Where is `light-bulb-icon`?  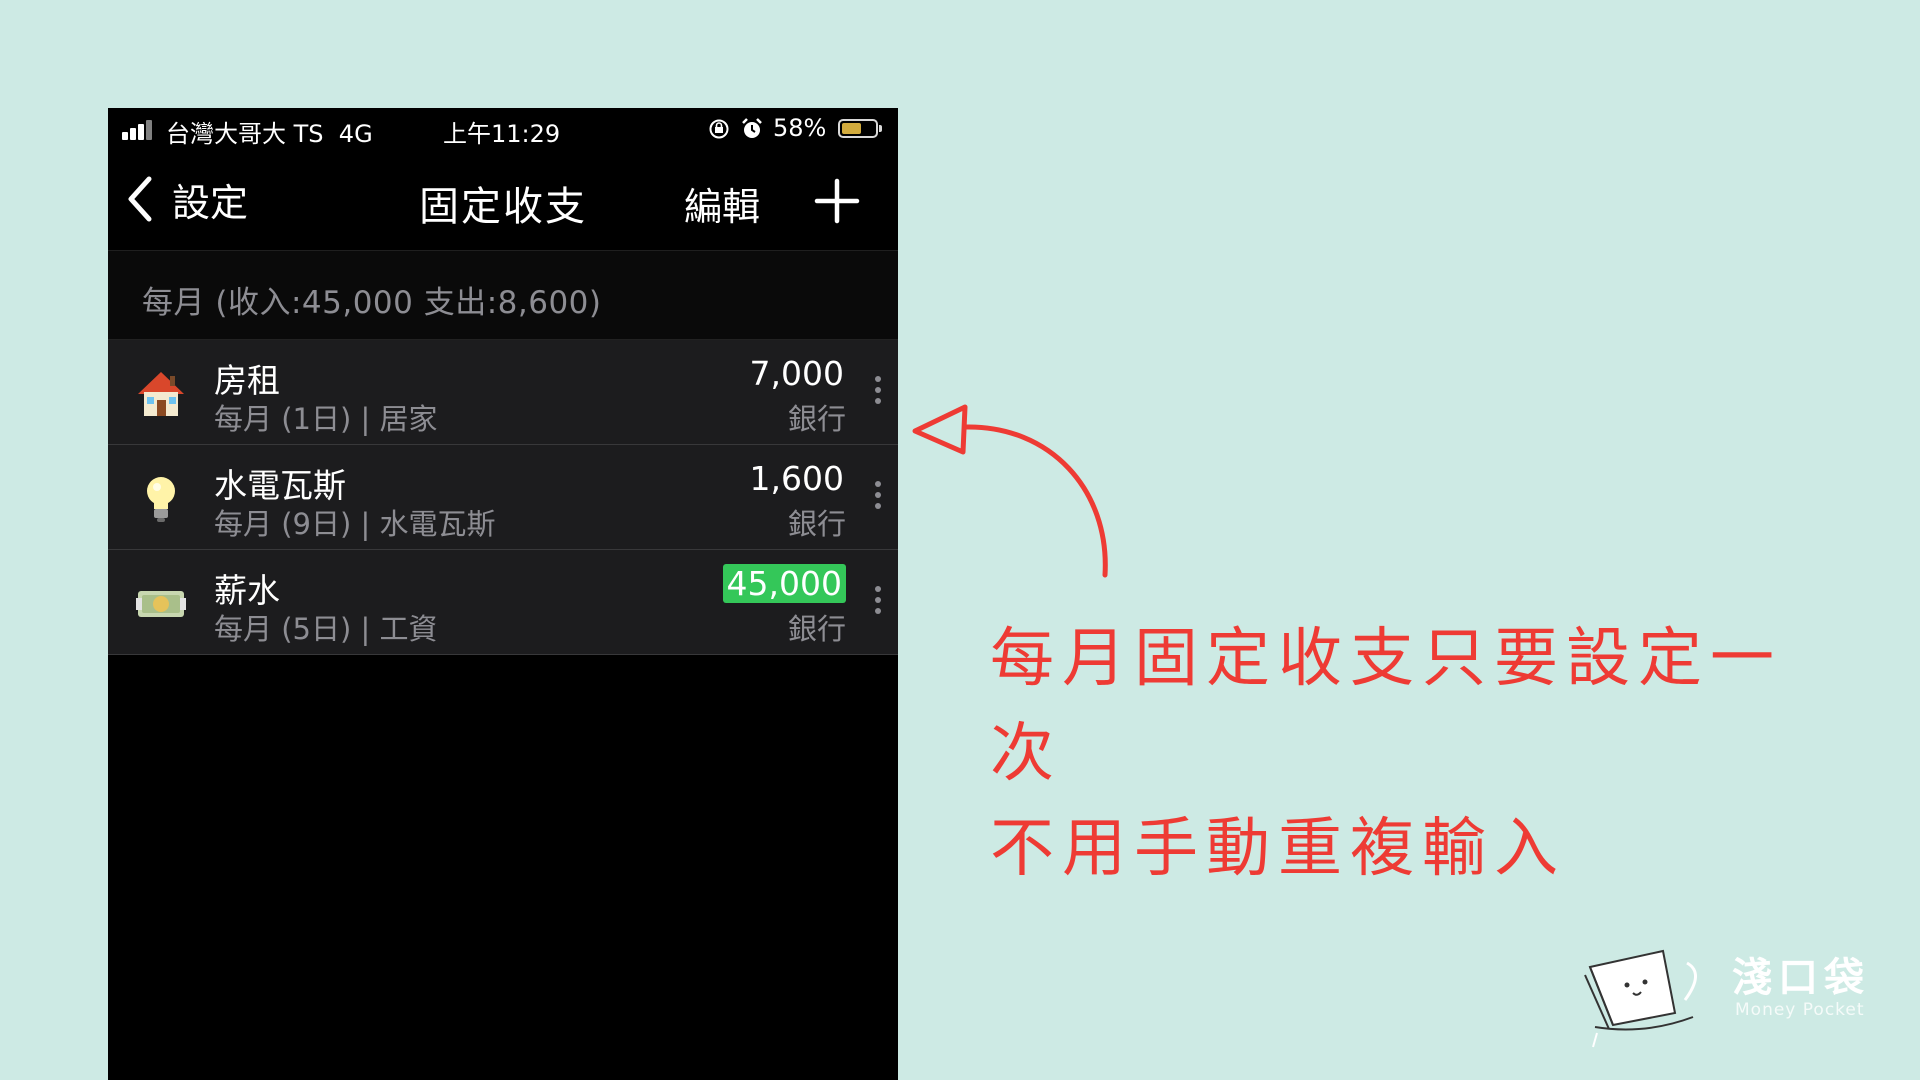
light-bulb-icon is located at coordinates (161, 499).